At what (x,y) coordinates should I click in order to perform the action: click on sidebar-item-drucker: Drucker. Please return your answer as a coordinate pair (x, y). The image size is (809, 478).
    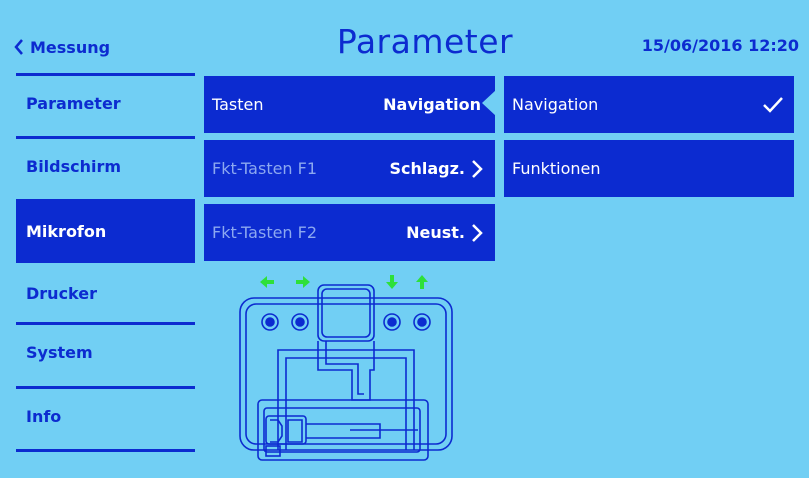
    Looking at the image, I should click on (105, 293).